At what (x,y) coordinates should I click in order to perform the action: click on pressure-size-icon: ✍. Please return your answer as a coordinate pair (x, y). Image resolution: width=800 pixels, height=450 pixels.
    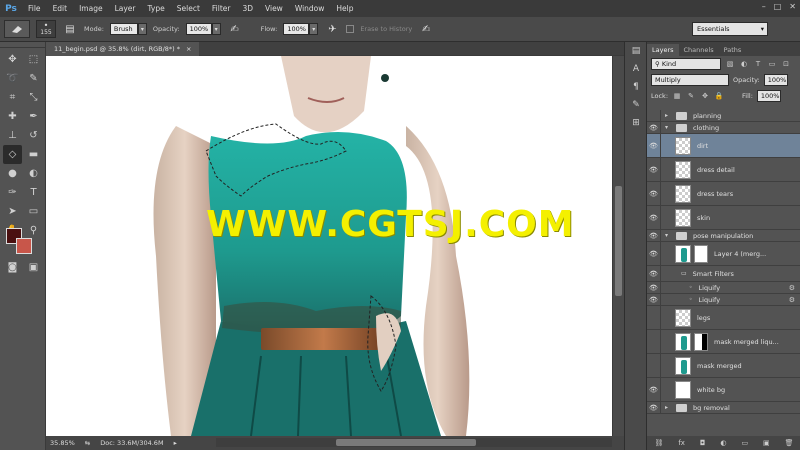
    Looking at the image, I should click on (426, 29).